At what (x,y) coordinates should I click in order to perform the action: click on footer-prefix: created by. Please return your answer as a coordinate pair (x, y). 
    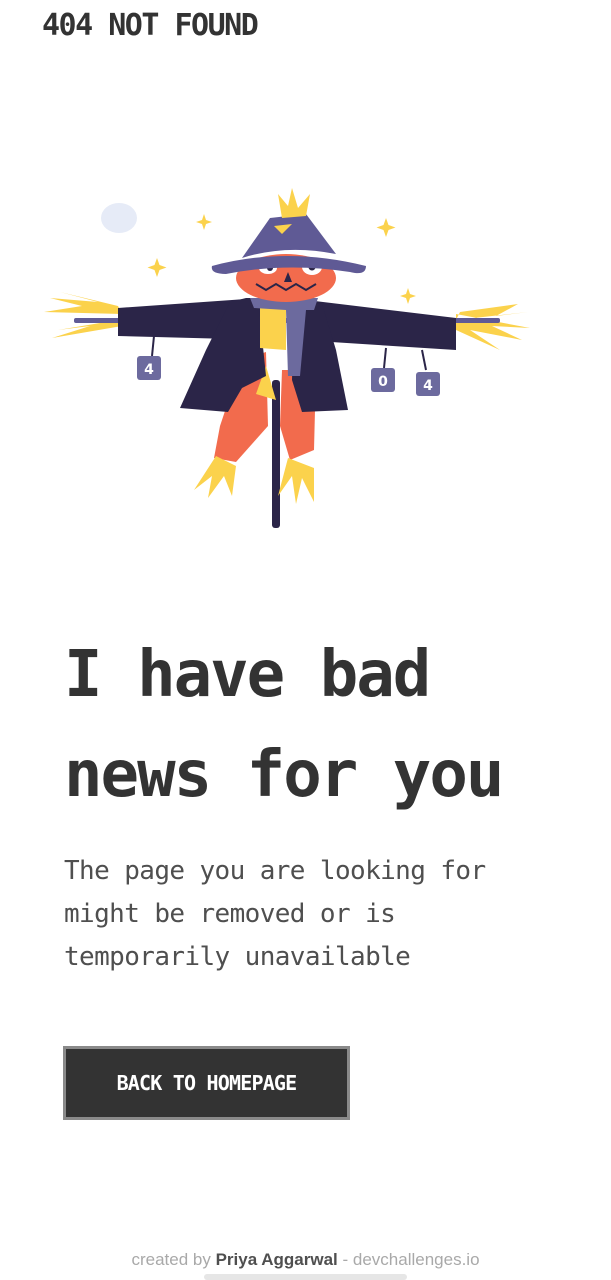
    Looking at the image, I should click on (173, 1259).